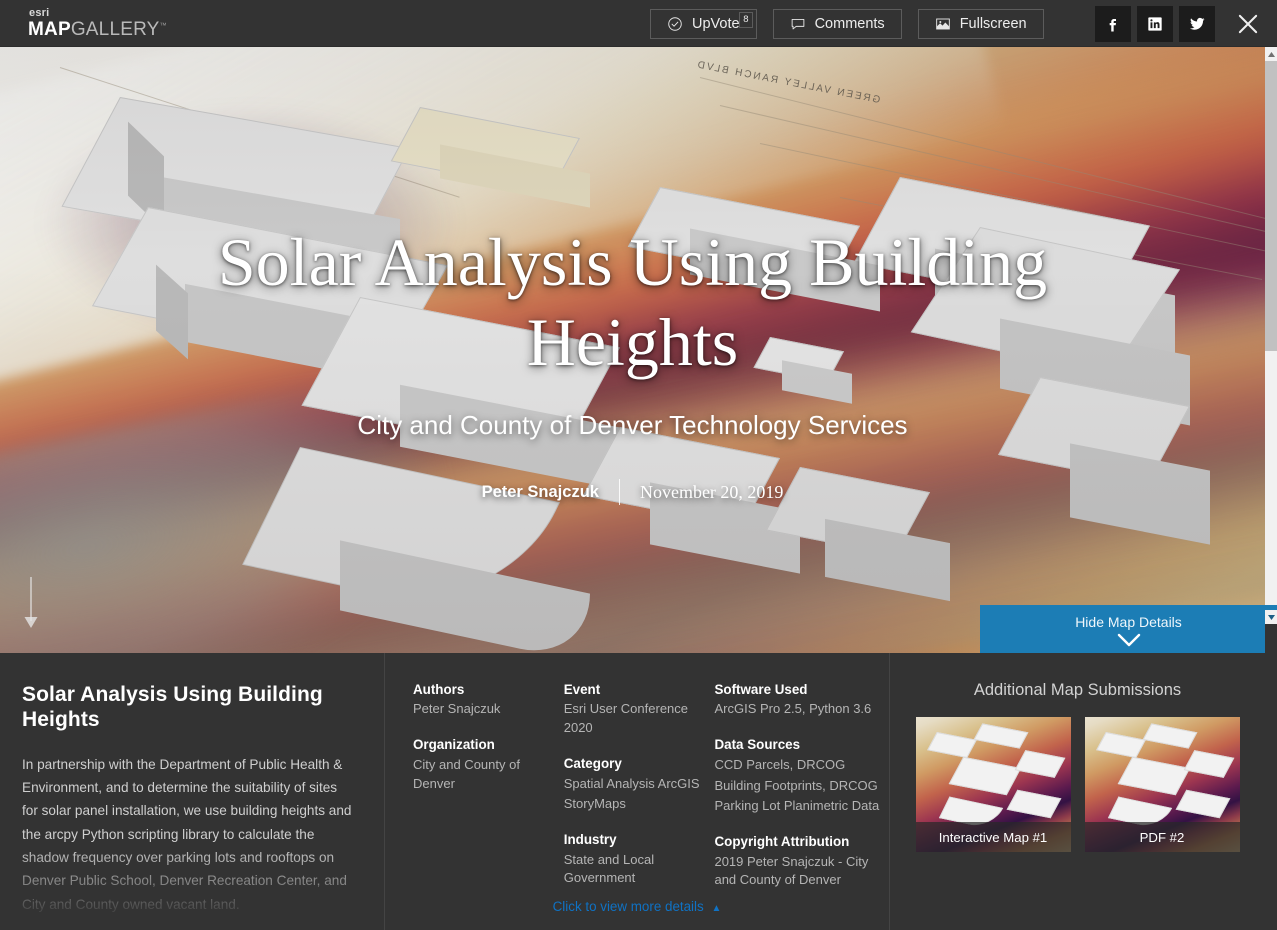 The image size is (1277, 930). What do you see at coordinates (594, 804) in the screenshot?
I see `metadata-value: StoryMaps` at bounding box center [594, 804].